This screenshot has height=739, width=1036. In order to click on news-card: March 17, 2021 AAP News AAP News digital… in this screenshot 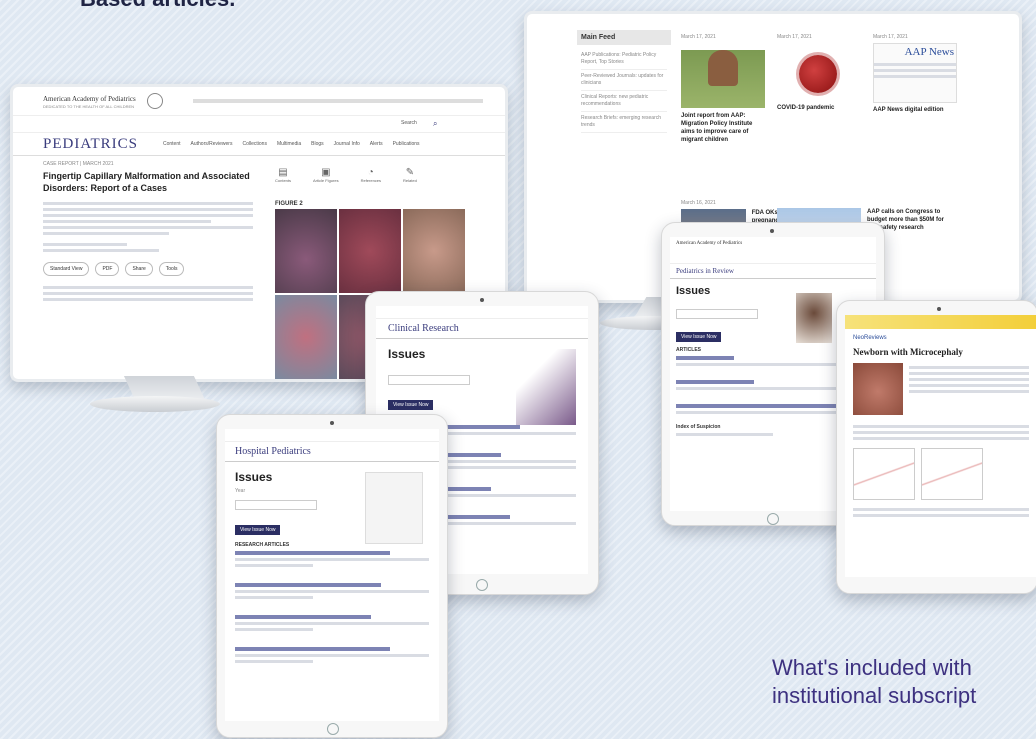, I will do `click(915, 73)`.